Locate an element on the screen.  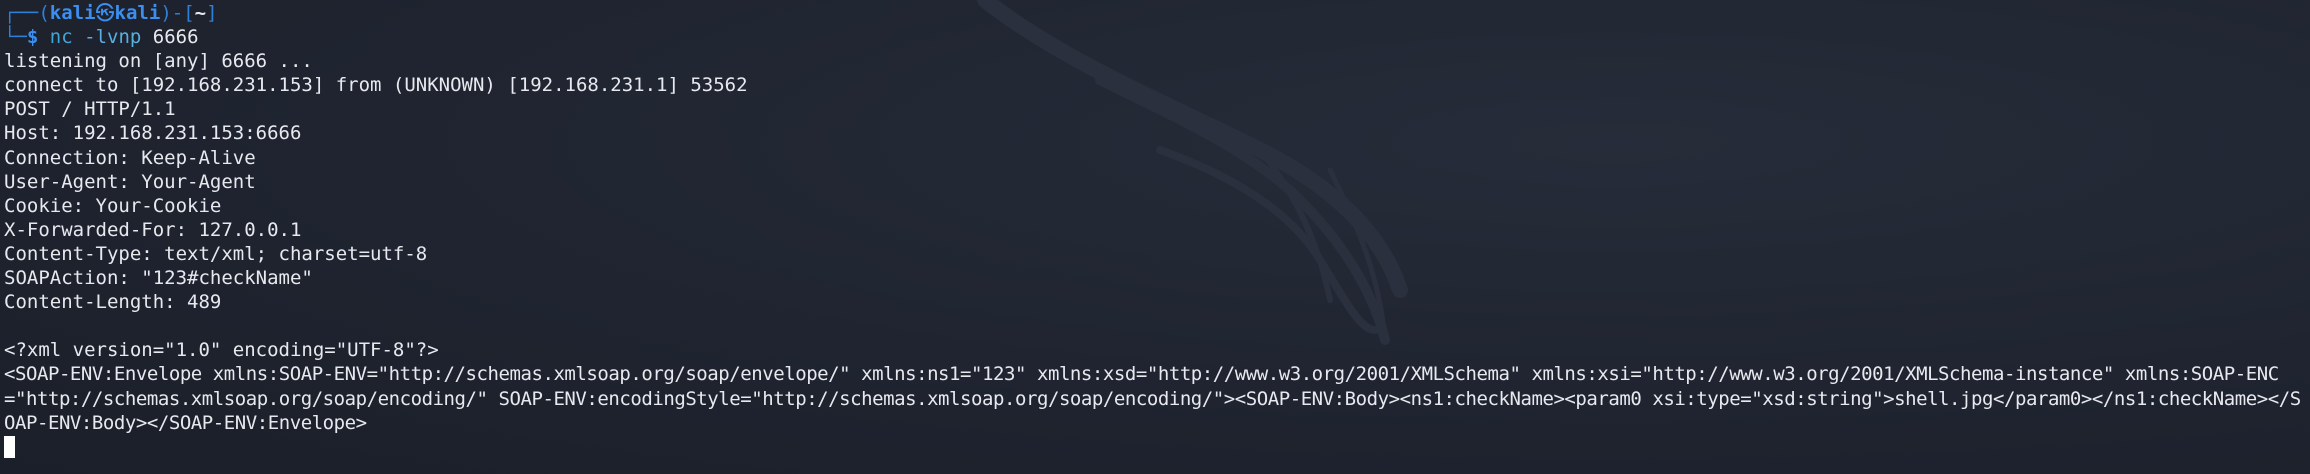
command-name: nc is located at coordinates (61, 37).